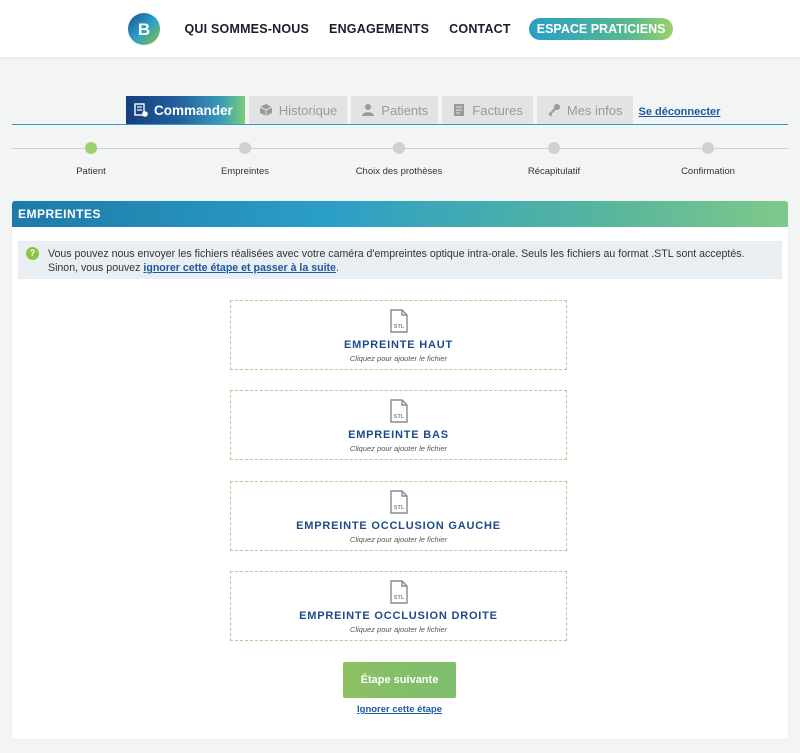  I want to click on tabs-divider, so click(400, 124).